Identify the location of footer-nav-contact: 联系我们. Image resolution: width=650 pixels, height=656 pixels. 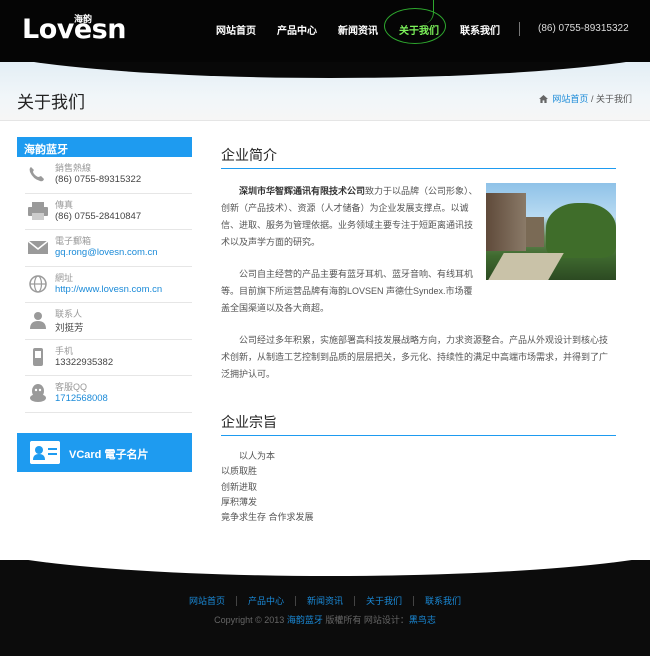
(443, 601).